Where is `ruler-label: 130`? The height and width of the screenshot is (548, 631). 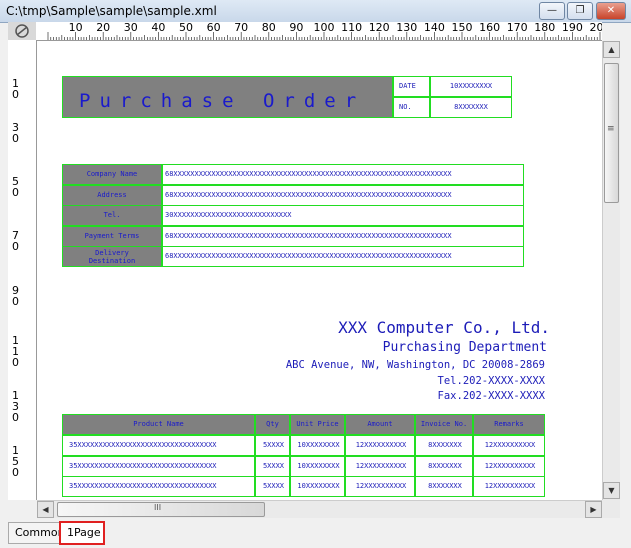 ruler-label: 130 is located at coordinates (407, 28).